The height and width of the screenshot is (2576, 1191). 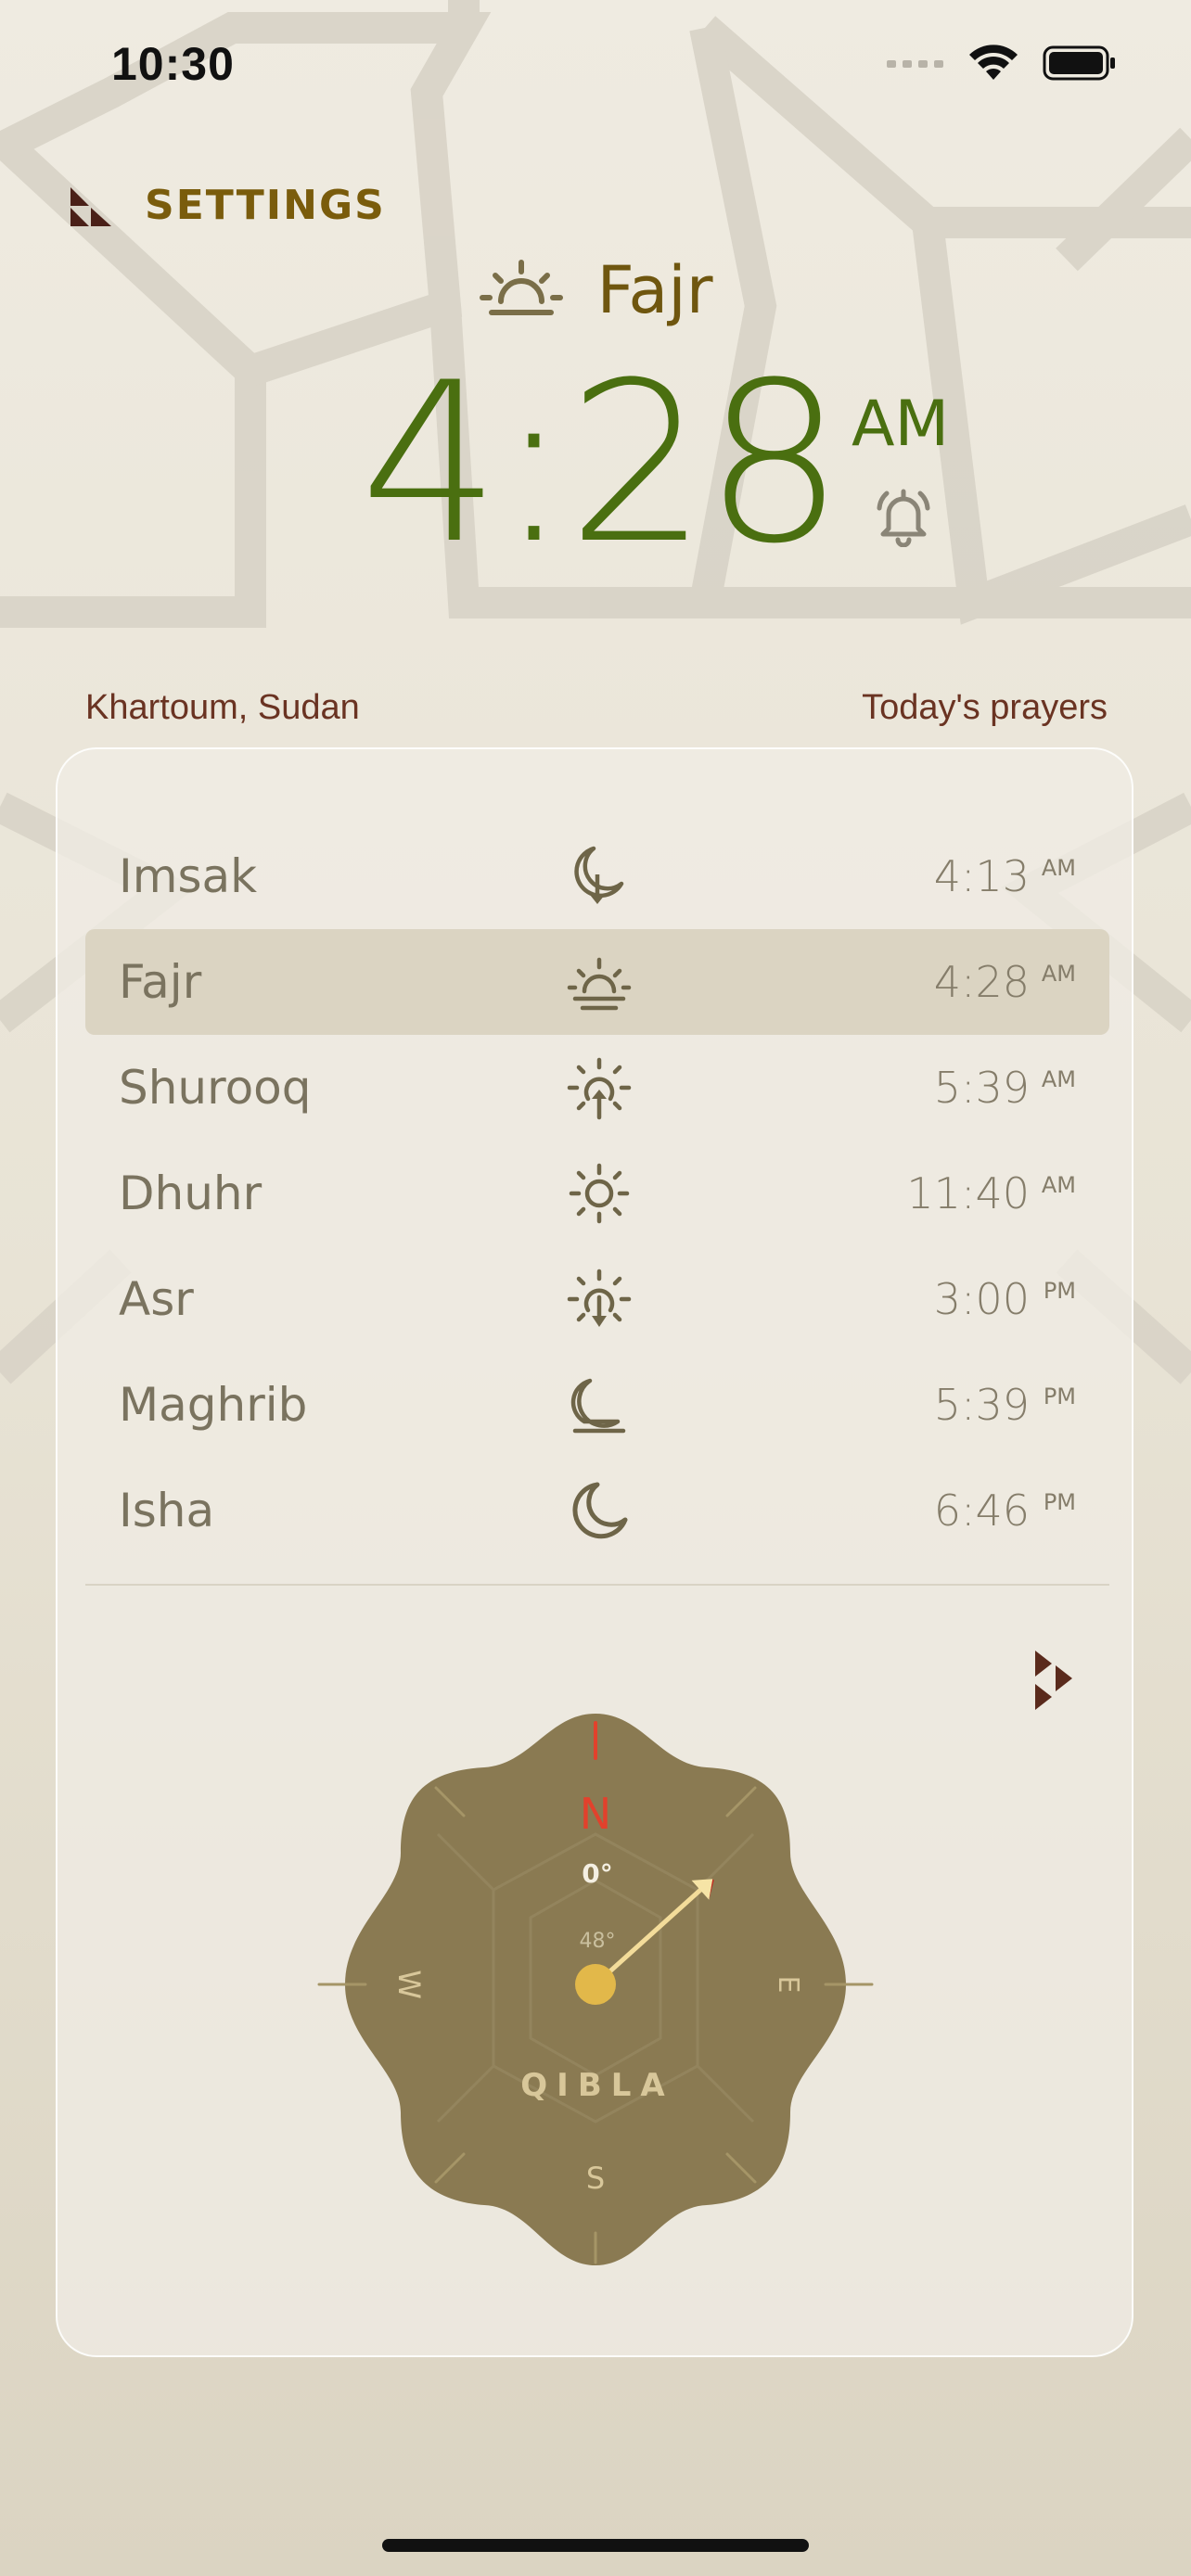 I want to click on moon-horizon-icon, so click(x=598, y=1406).